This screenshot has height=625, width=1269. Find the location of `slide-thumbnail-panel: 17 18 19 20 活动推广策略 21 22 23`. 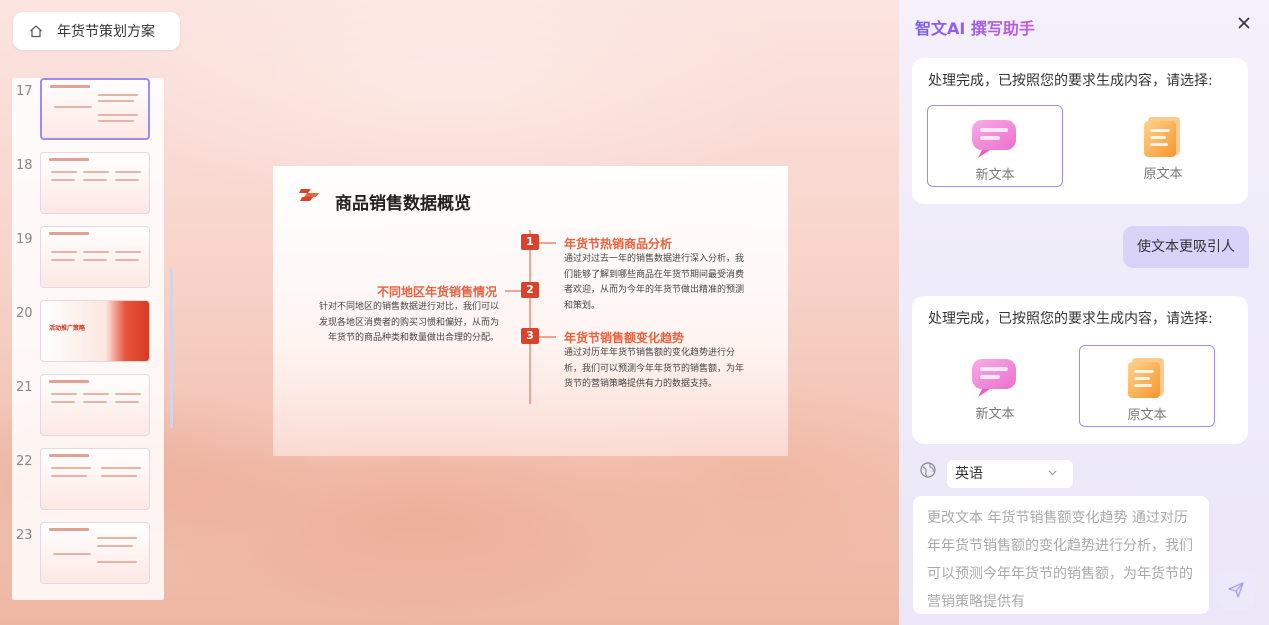

slide-thumbnail-panel: 17 18 19 20 活动推广策略 21 22 23 is located at coordinates (92, 339).